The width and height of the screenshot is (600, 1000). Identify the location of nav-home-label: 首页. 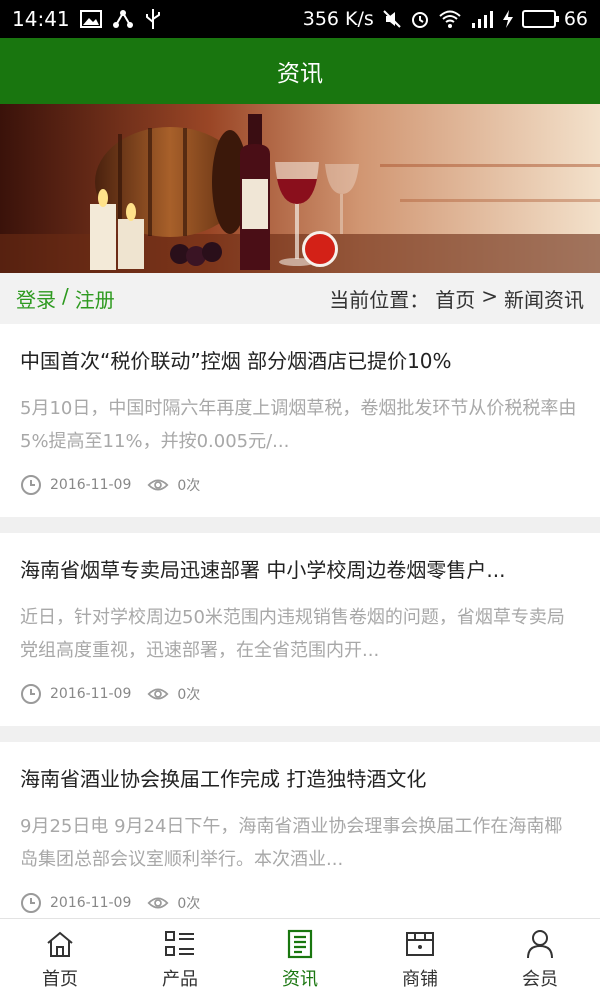
(60, 979).